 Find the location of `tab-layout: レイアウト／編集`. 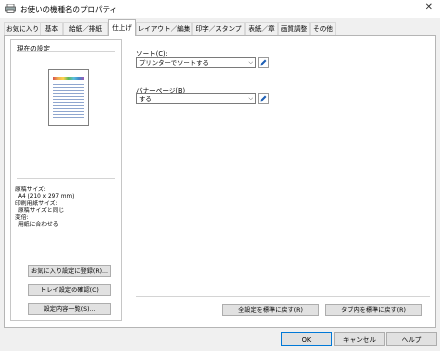

tab-layout: レイアウト／編集 is located at coordinates (164, 28).